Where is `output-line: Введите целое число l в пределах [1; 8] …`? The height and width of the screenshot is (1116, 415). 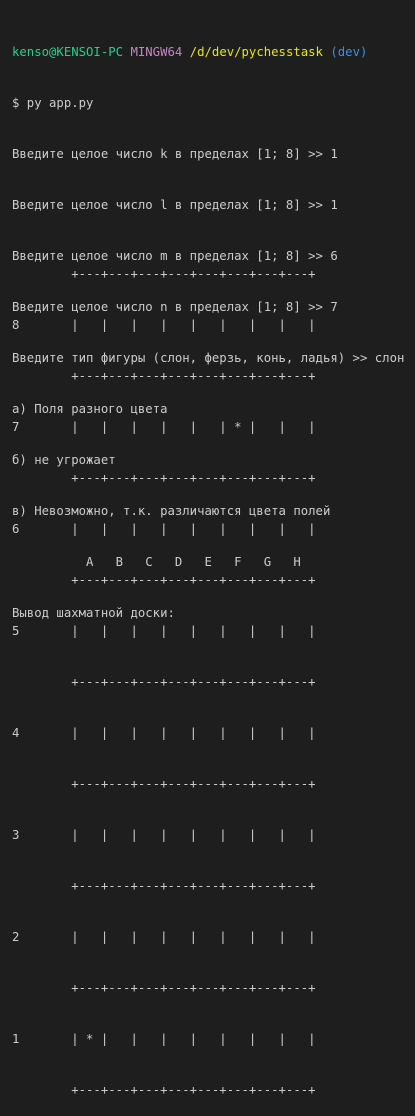
output-line: Введите целое число l в пределах [1; 8] … is located at coordinates (175, 205).